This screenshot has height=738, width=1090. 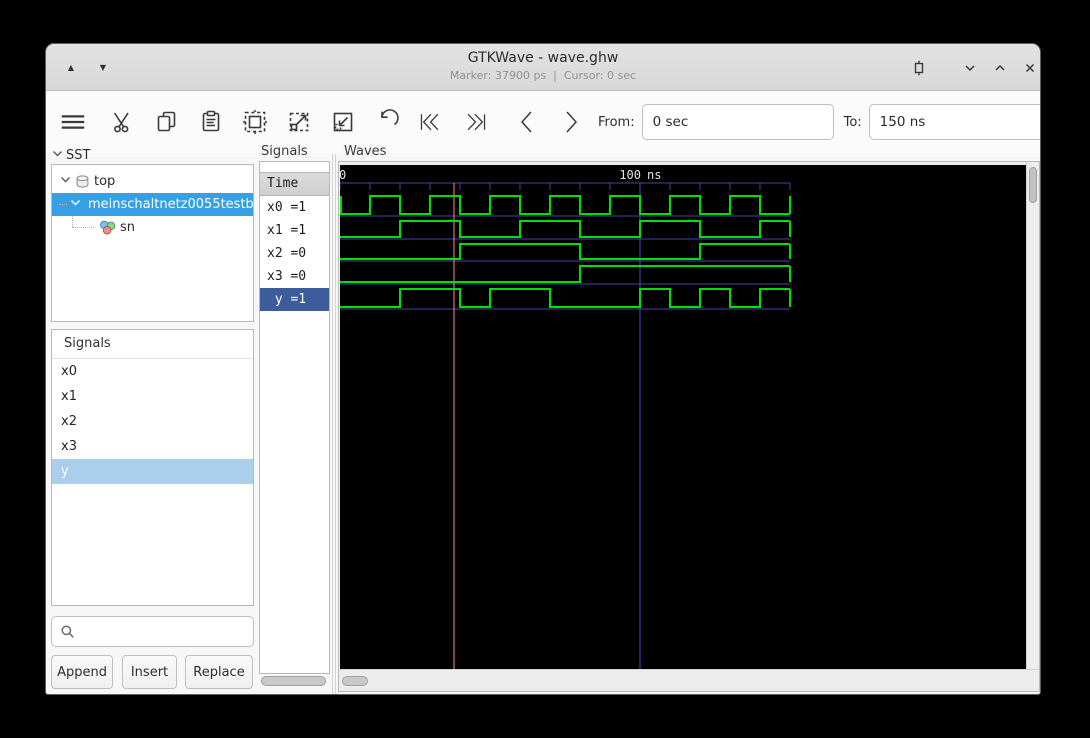 I want to click on search-icon, so click(x=67, y=631).